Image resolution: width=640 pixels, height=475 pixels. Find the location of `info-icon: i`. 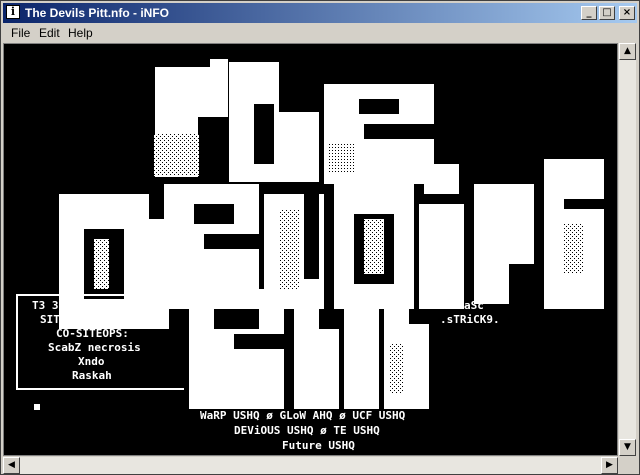

info-icon: i is located at coordinates (13, 12).